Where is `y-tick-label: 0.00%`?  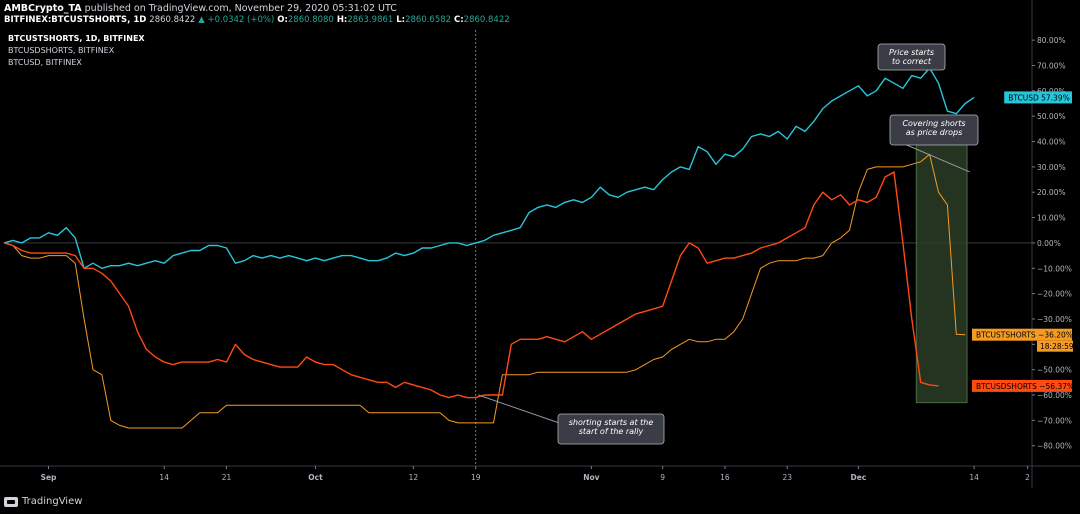 y-tick-label: 0.00% is located at coordinates (1049, 243).